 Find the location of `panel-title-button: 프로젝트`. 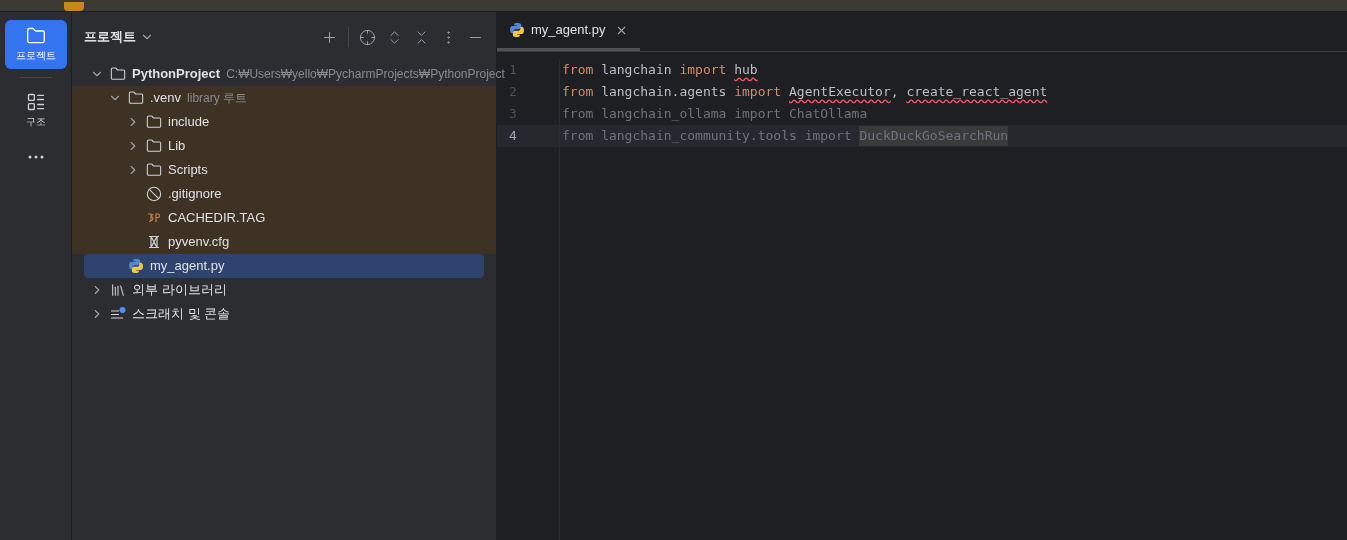

panel-title-button: 프로젝트 is located at coordinates (119, 37).